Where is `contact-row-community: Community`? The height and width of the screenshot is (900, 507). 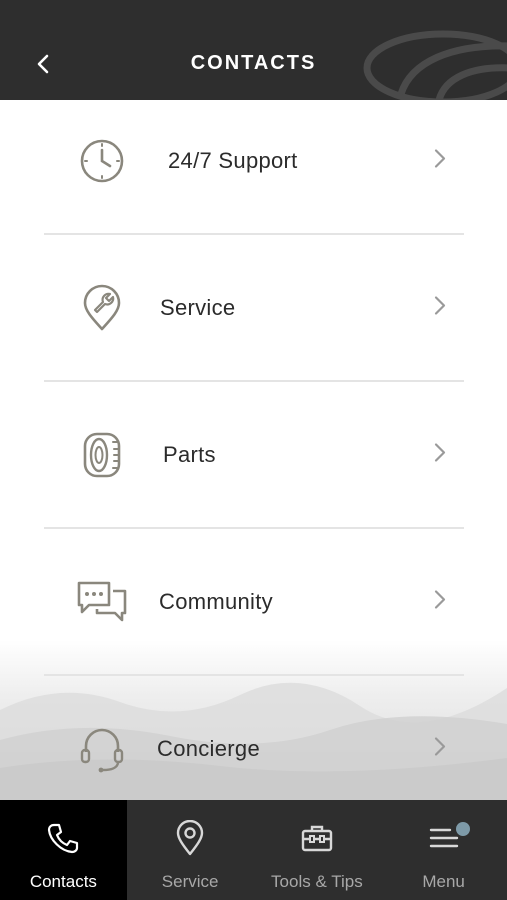 contact-row-community: Community is located at coordinates (254, 601).